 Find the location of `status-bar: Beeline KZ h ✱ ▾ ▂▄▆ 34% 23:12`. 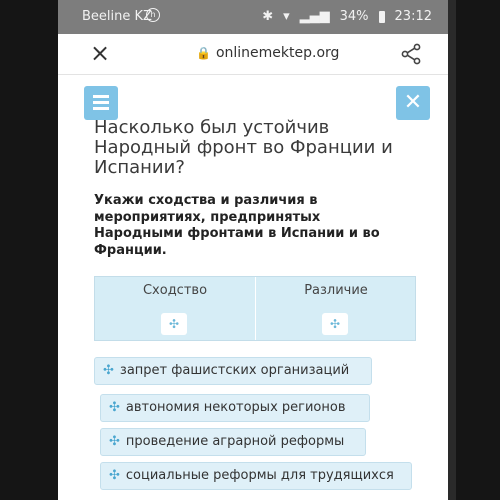

status-bar: Beeline KZ h ✱ ▾ ▂▄▆ 34% 23:12 is located at coordinates (254, 17).